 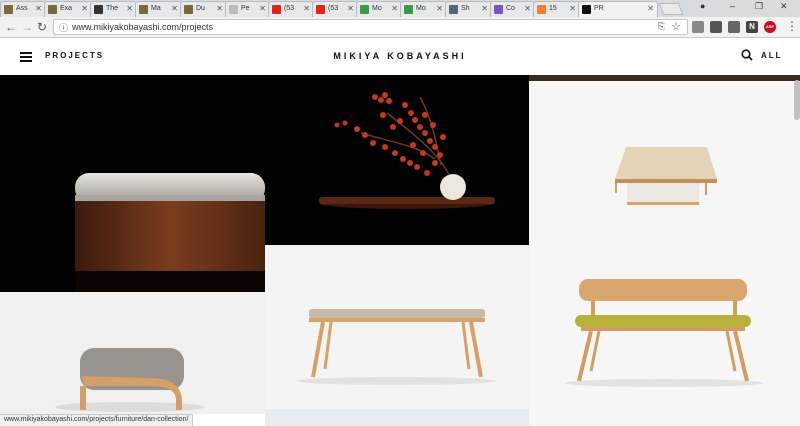 What do you see at coordinates (200, 8) in the screenshot?
I see `tab-title: Du` at bounding box center [200, 8].